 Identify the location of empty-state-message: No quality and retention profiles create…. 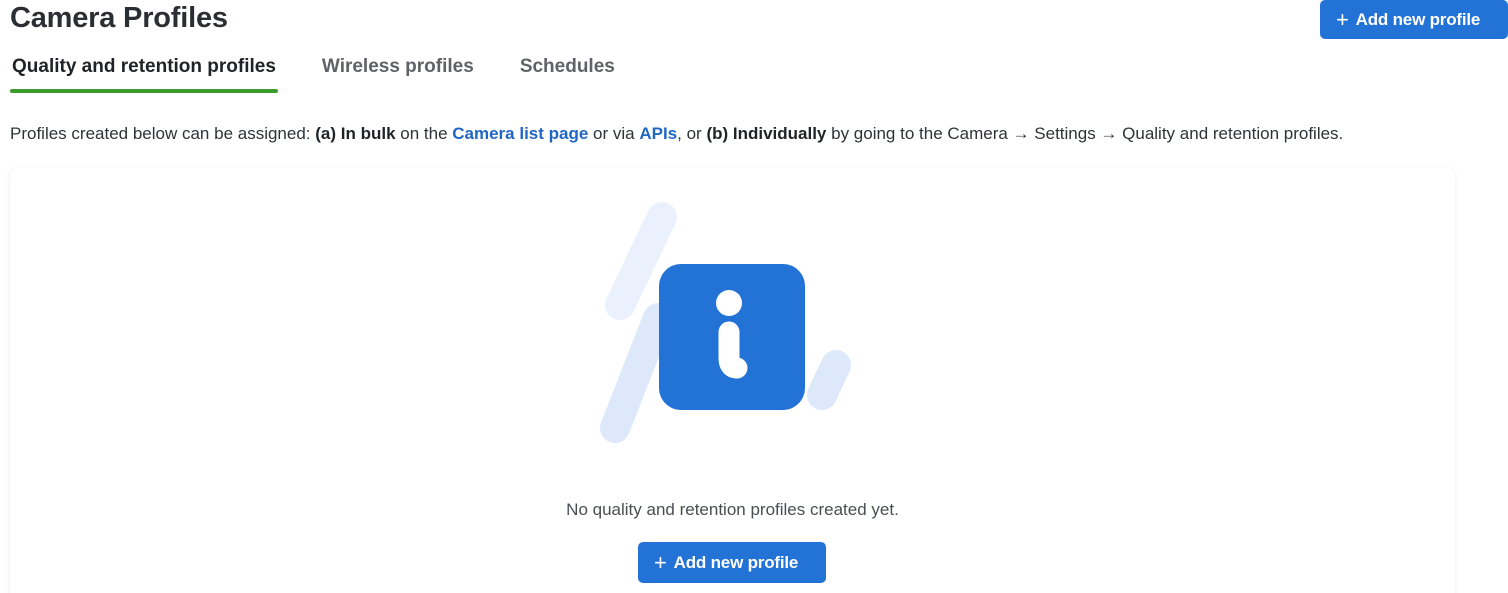
(732, 509).